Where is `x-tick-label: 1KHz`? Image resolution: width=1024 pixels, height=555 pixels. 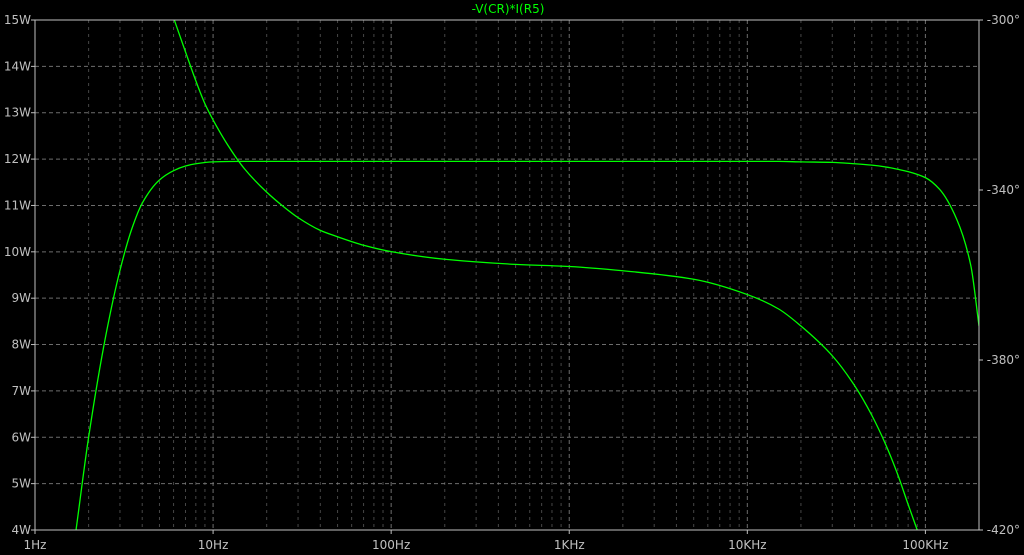
x-tick-label: 1KHz is located at coordinates (569, 545).